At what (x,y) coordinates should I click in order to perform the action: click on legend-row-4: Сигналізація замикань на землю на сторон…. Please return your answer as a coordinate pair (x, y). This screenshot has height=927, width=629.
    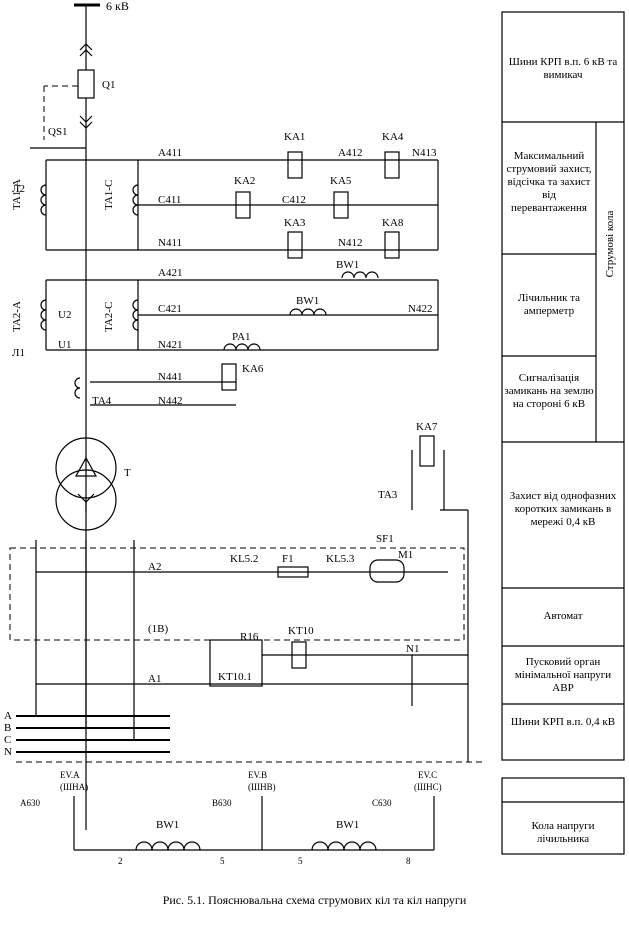
    Looking at the image, I should click on (549, 391).